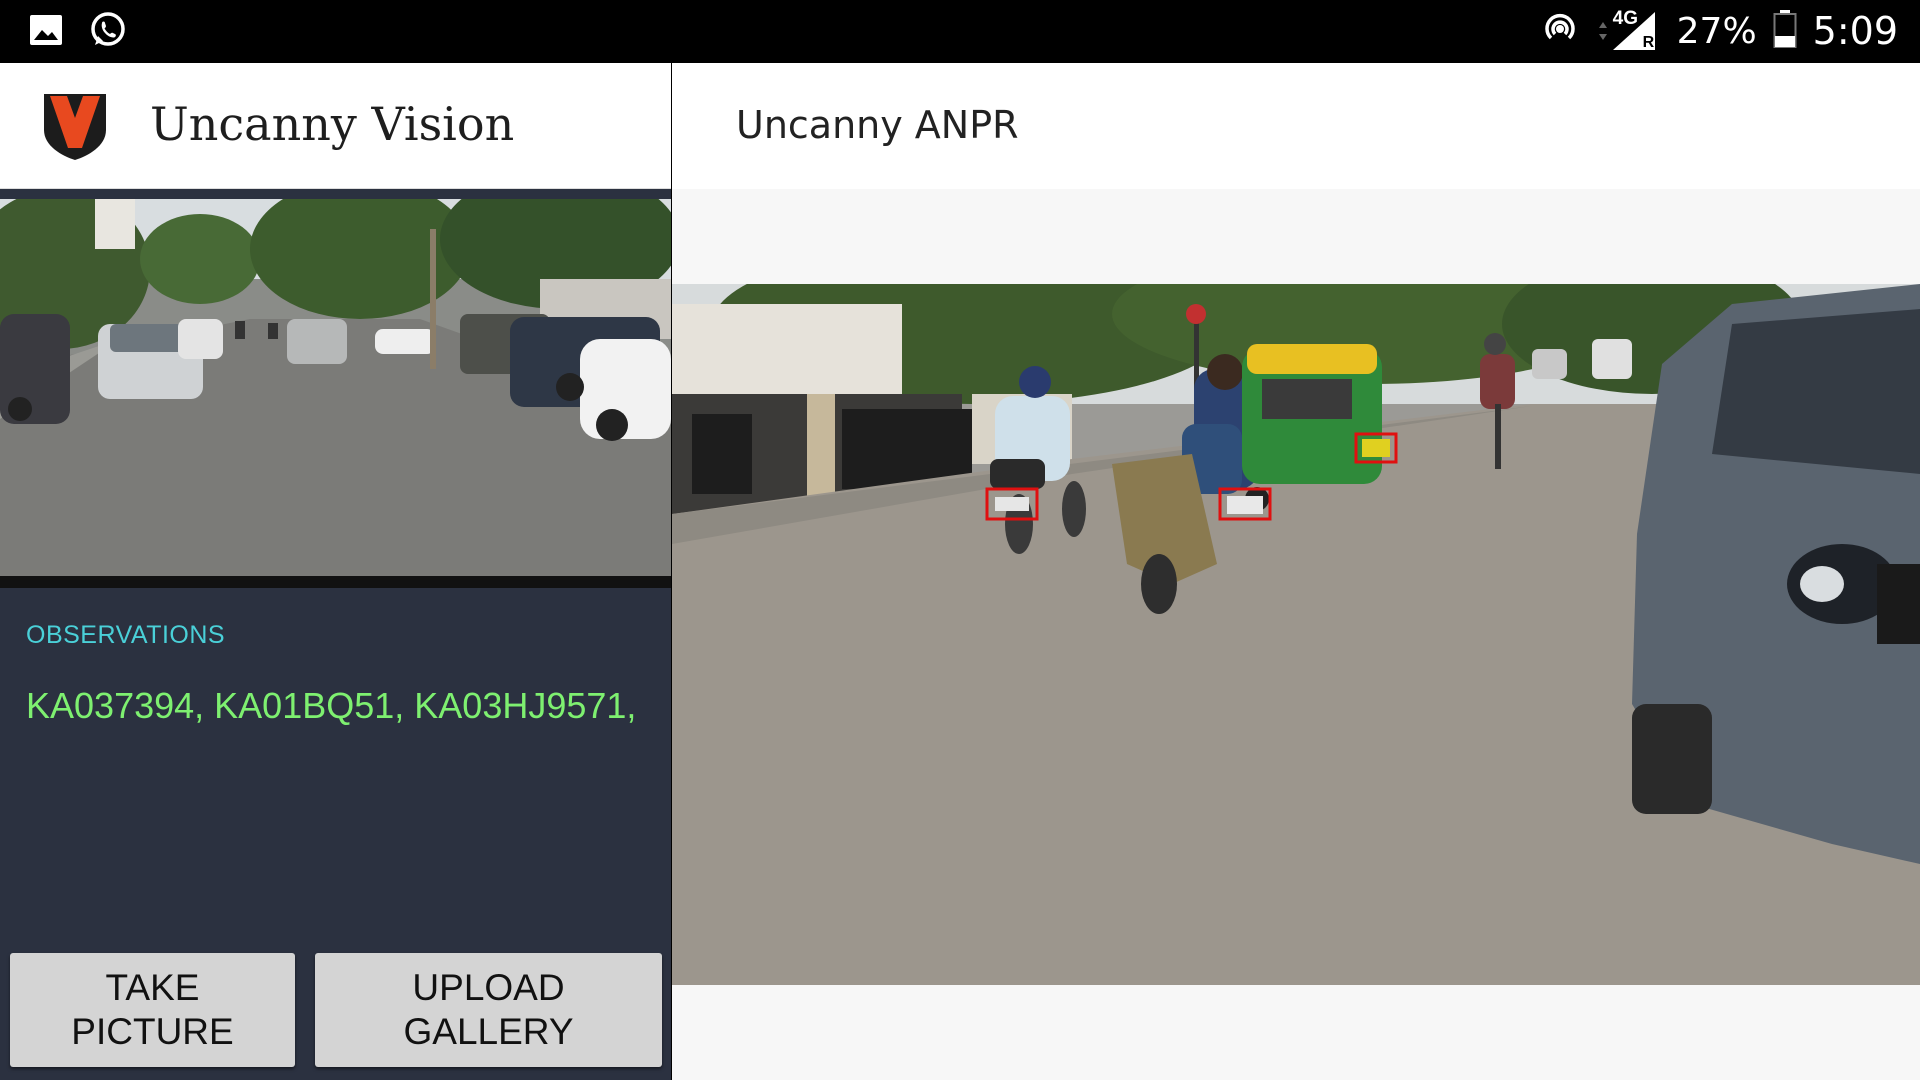 Image resolution: width=1920 pixels, height=1080 pixels. Describe the element at coordinates (1625, 18) in the screenshot. I see `network-type: 4G` at that location.